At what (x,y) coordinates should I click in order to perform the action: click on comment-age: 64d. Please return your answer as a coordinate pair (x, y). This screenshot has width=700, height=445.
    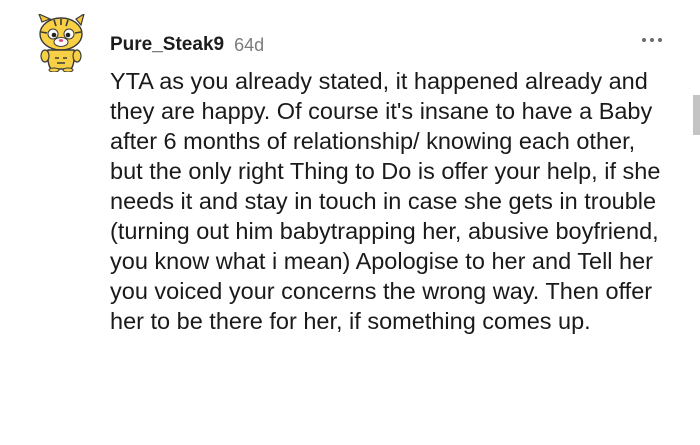
    Looking at the image, I should click on (249, 44).